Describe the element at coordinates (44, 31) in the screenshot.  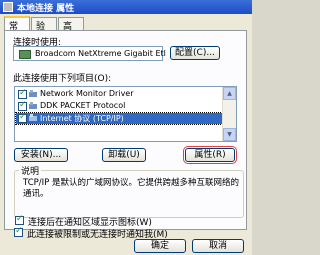
I see `tab-authentication: 验证` at that location.